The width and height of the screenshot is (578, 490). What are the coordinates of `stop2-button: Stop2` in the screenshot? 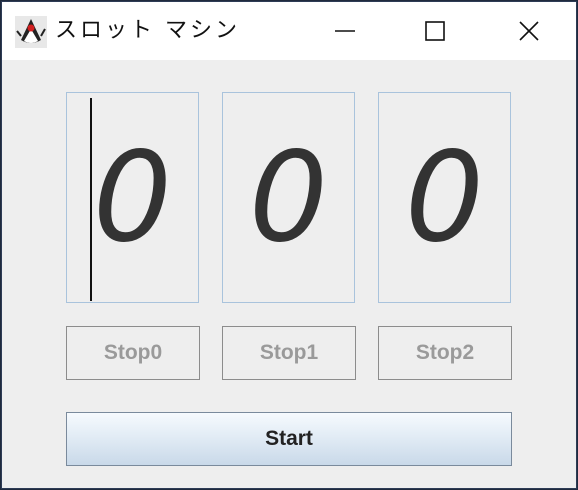 It's located at (445, 353).